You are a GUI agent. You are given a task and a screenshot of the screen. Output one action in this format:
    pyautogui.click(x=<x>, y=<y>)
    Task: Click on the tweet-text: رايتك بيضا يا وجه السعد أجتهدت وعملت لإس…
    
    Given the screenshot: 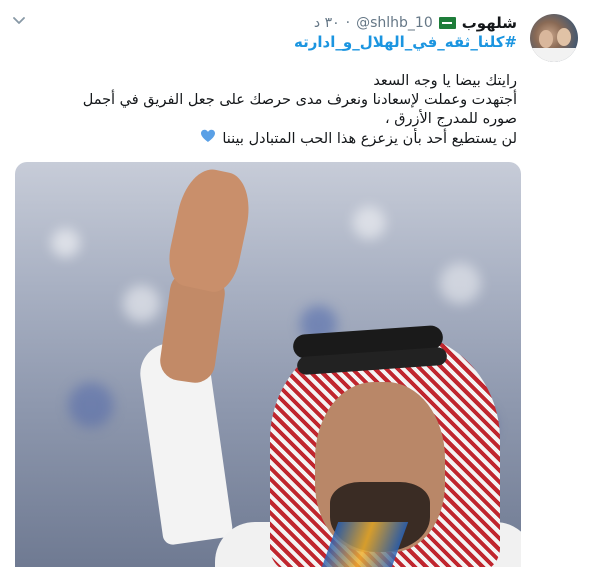 What is the action you would take?
    pyautogui.click(x=297, y=110)
    